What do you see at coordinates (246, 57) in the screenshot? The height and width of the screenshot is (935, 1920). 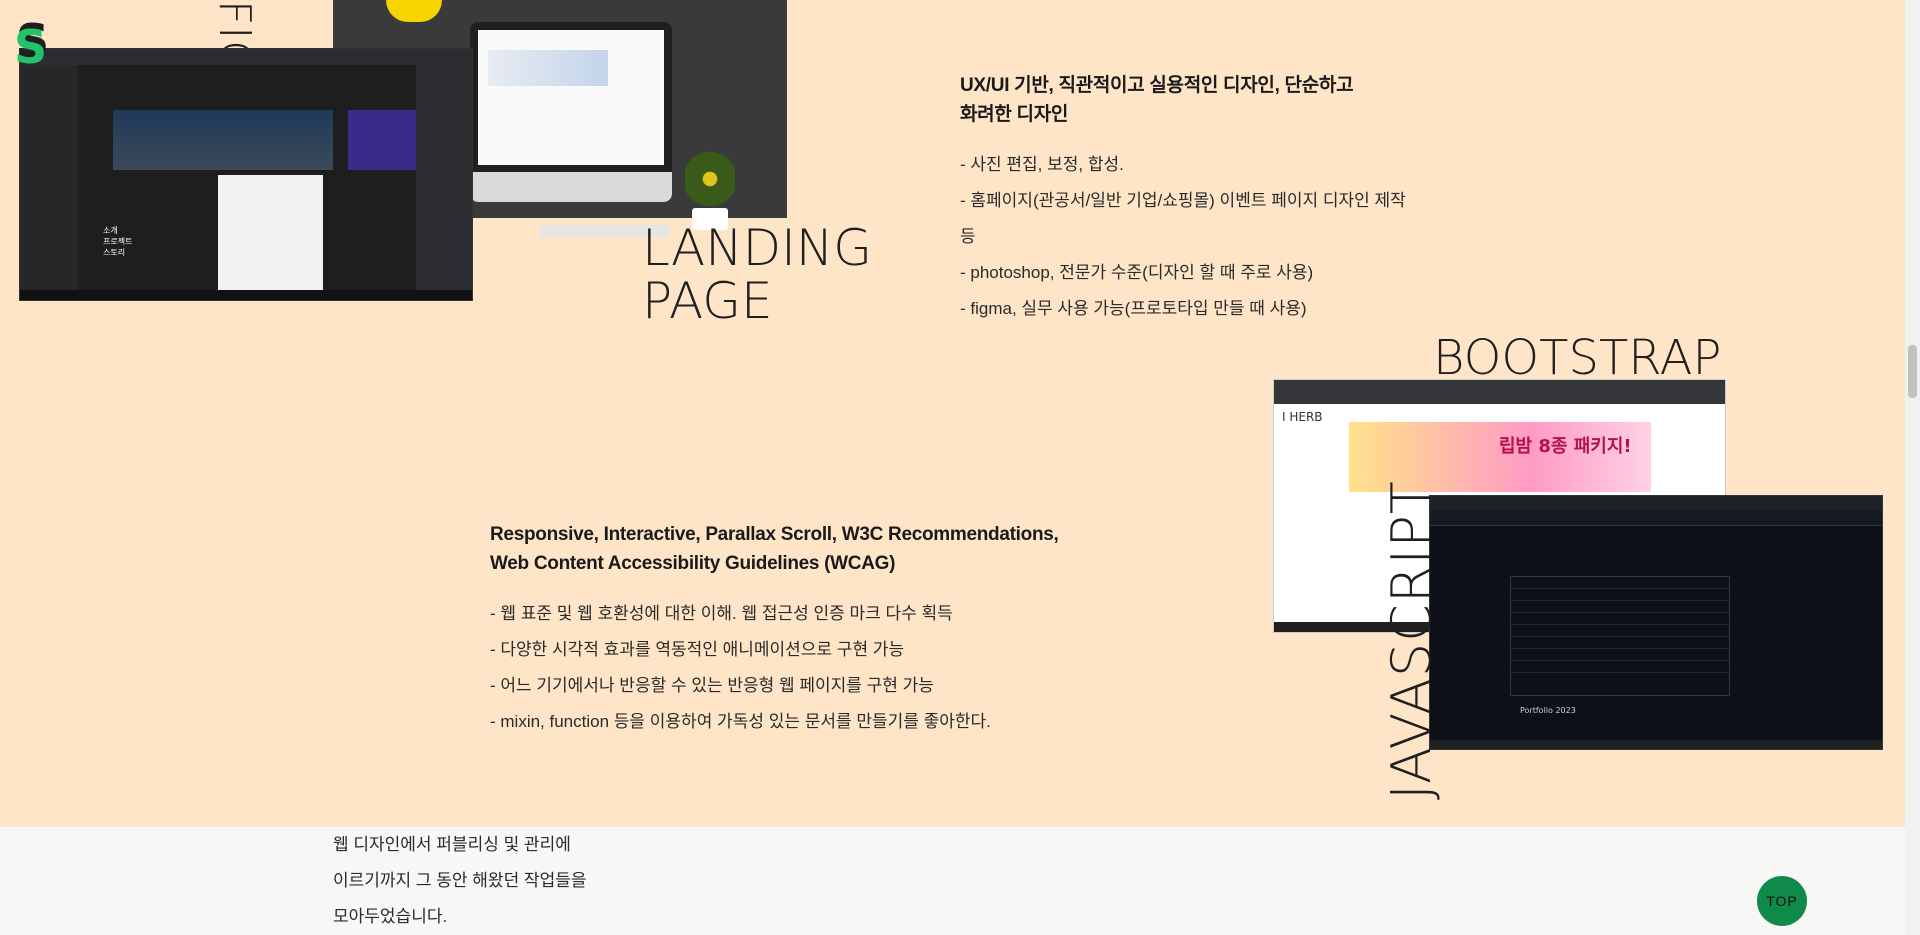 I see `figma-topbar` at bounding box center [246, 57].